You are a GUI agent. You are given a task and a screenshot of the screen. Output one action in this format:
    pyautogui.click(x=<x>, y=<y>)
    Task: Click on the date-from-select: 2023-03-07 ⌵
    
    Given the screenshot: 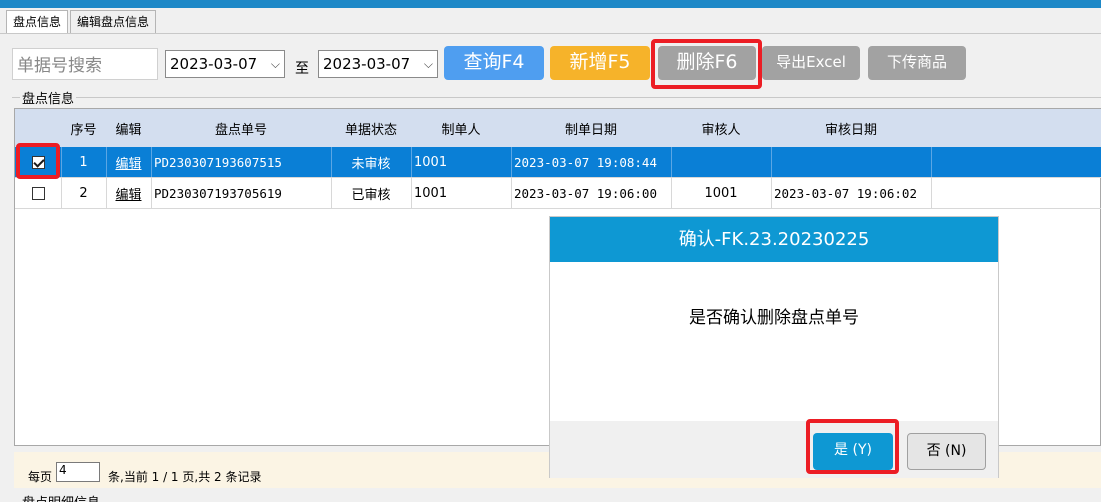 What is the action you would take?
    pyautogui.click(x=225, y=64)
    